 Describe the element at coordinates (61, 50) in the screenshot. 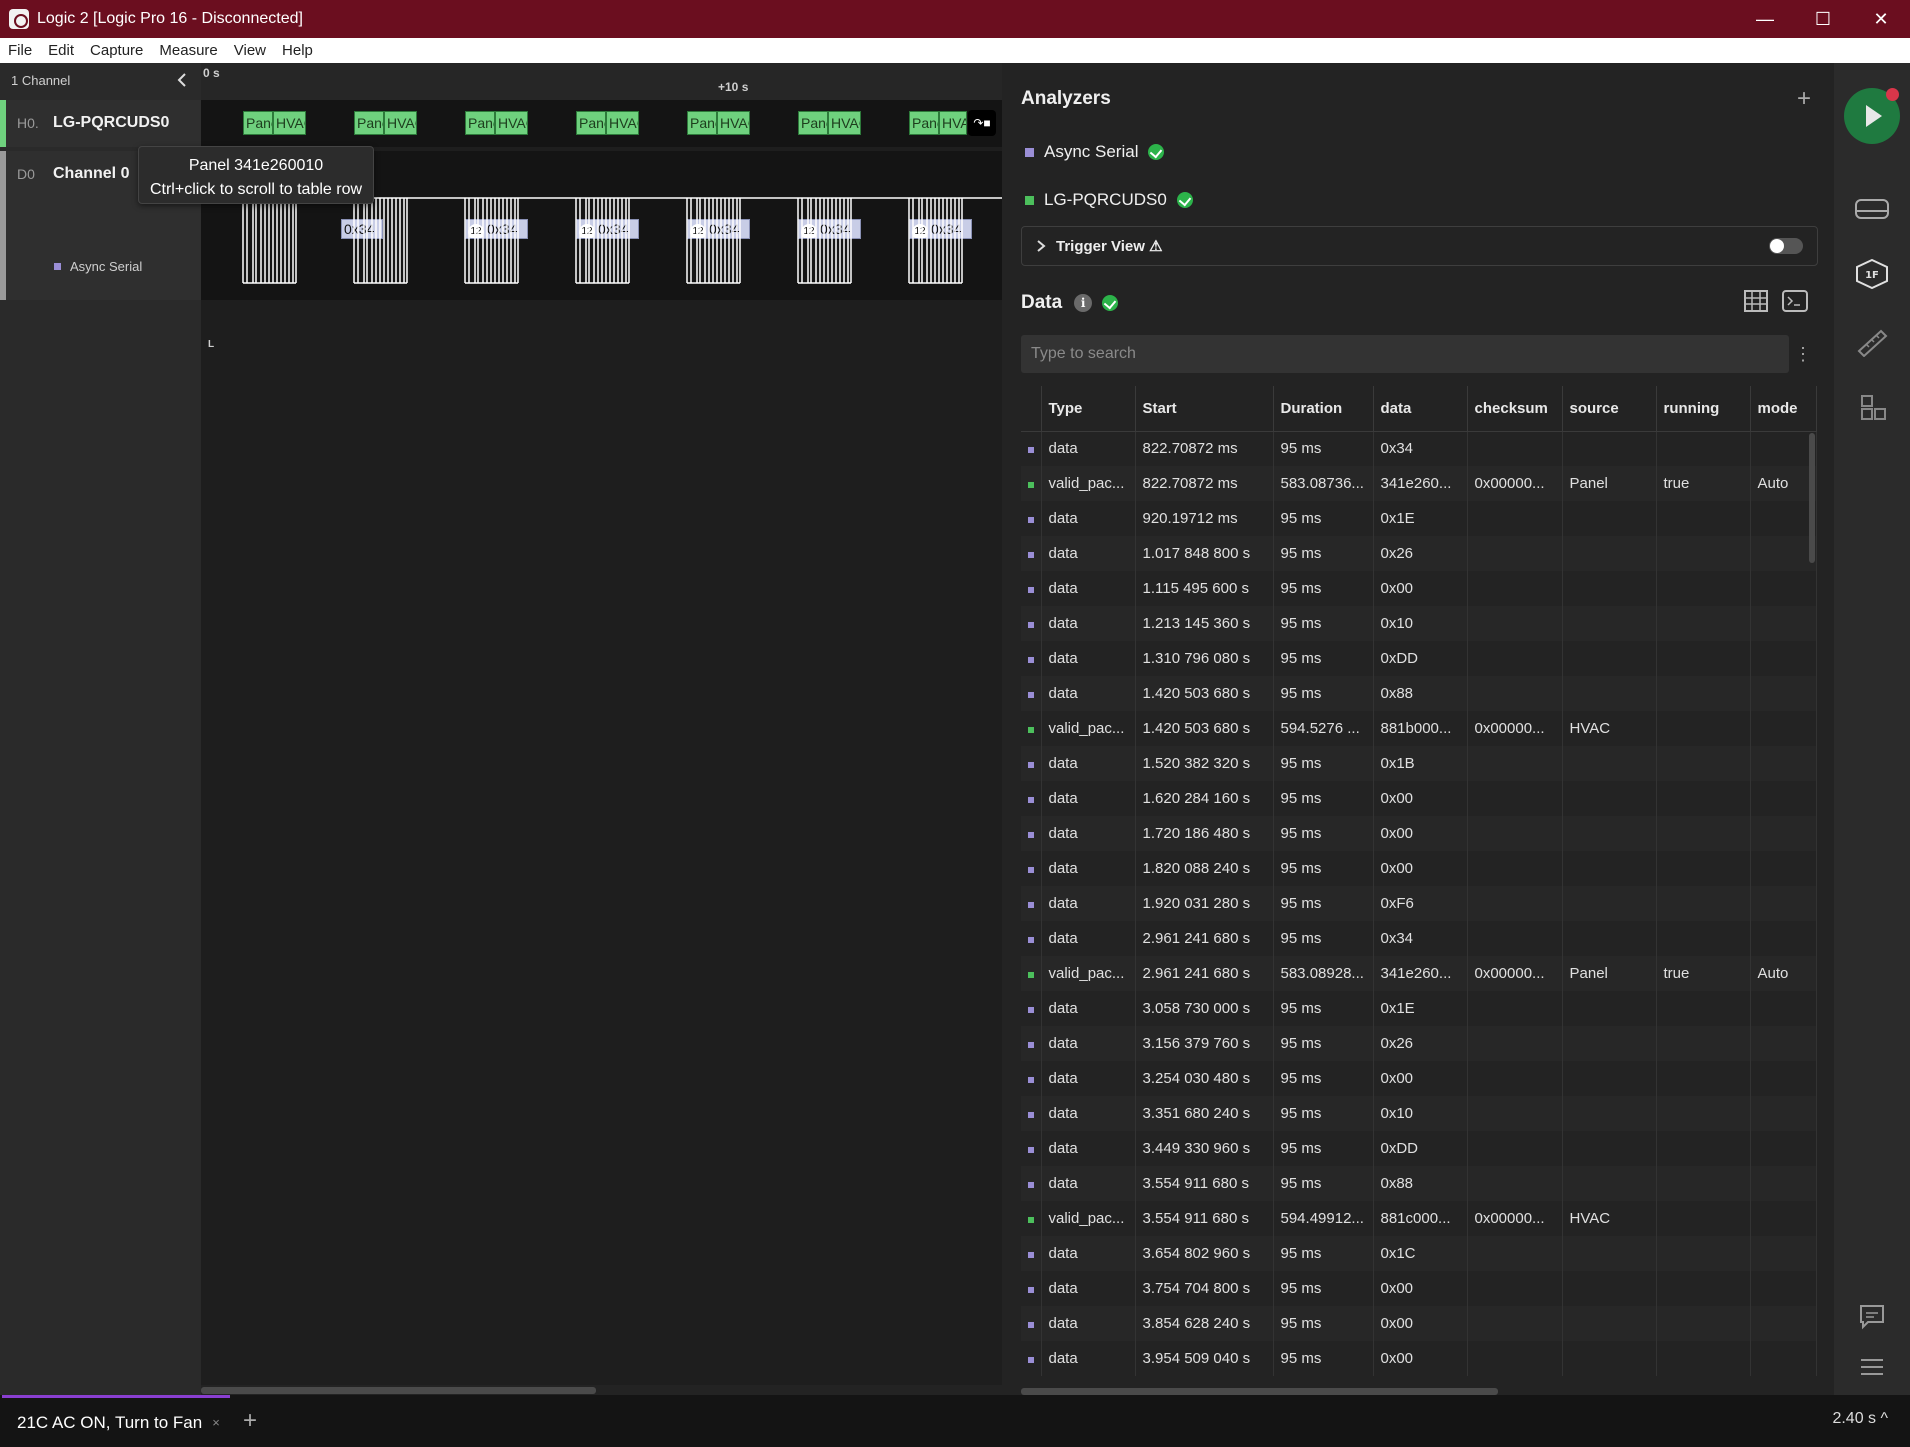

I see `menu-edit: Edit` at that location.